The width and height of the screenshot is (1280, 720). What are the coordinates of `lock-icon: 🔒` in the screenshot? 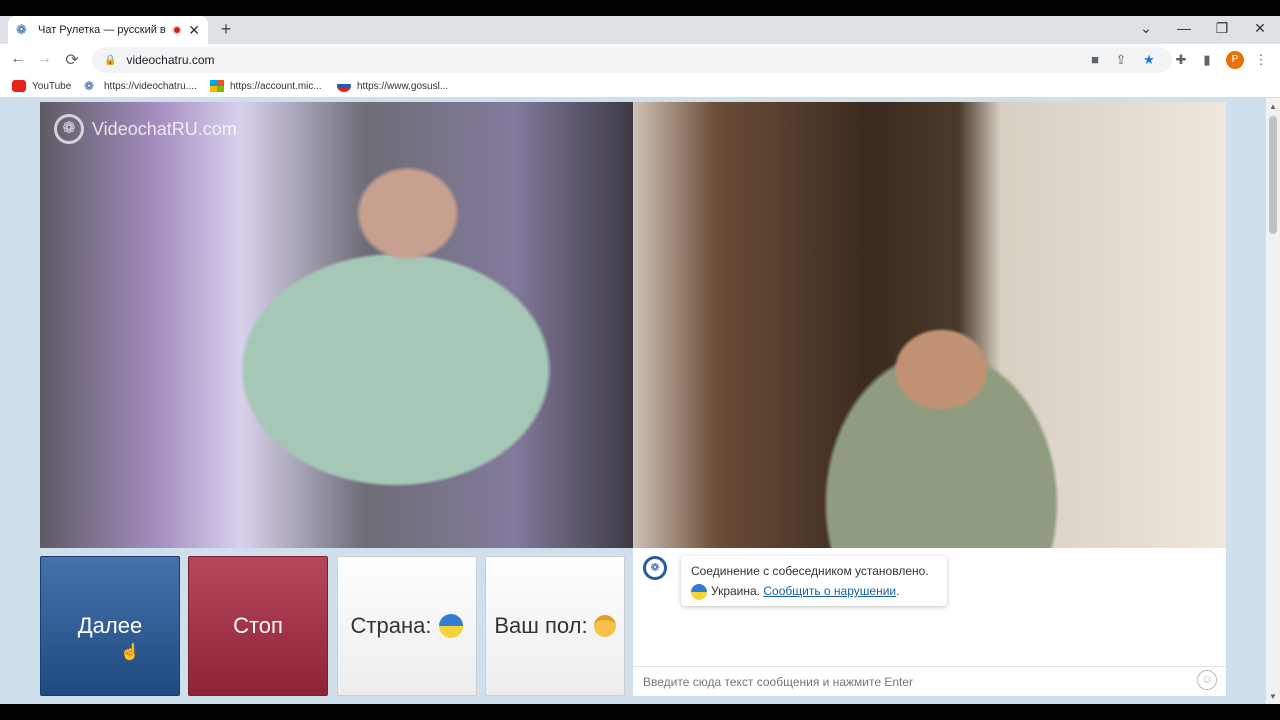 It's located at (110, 60).